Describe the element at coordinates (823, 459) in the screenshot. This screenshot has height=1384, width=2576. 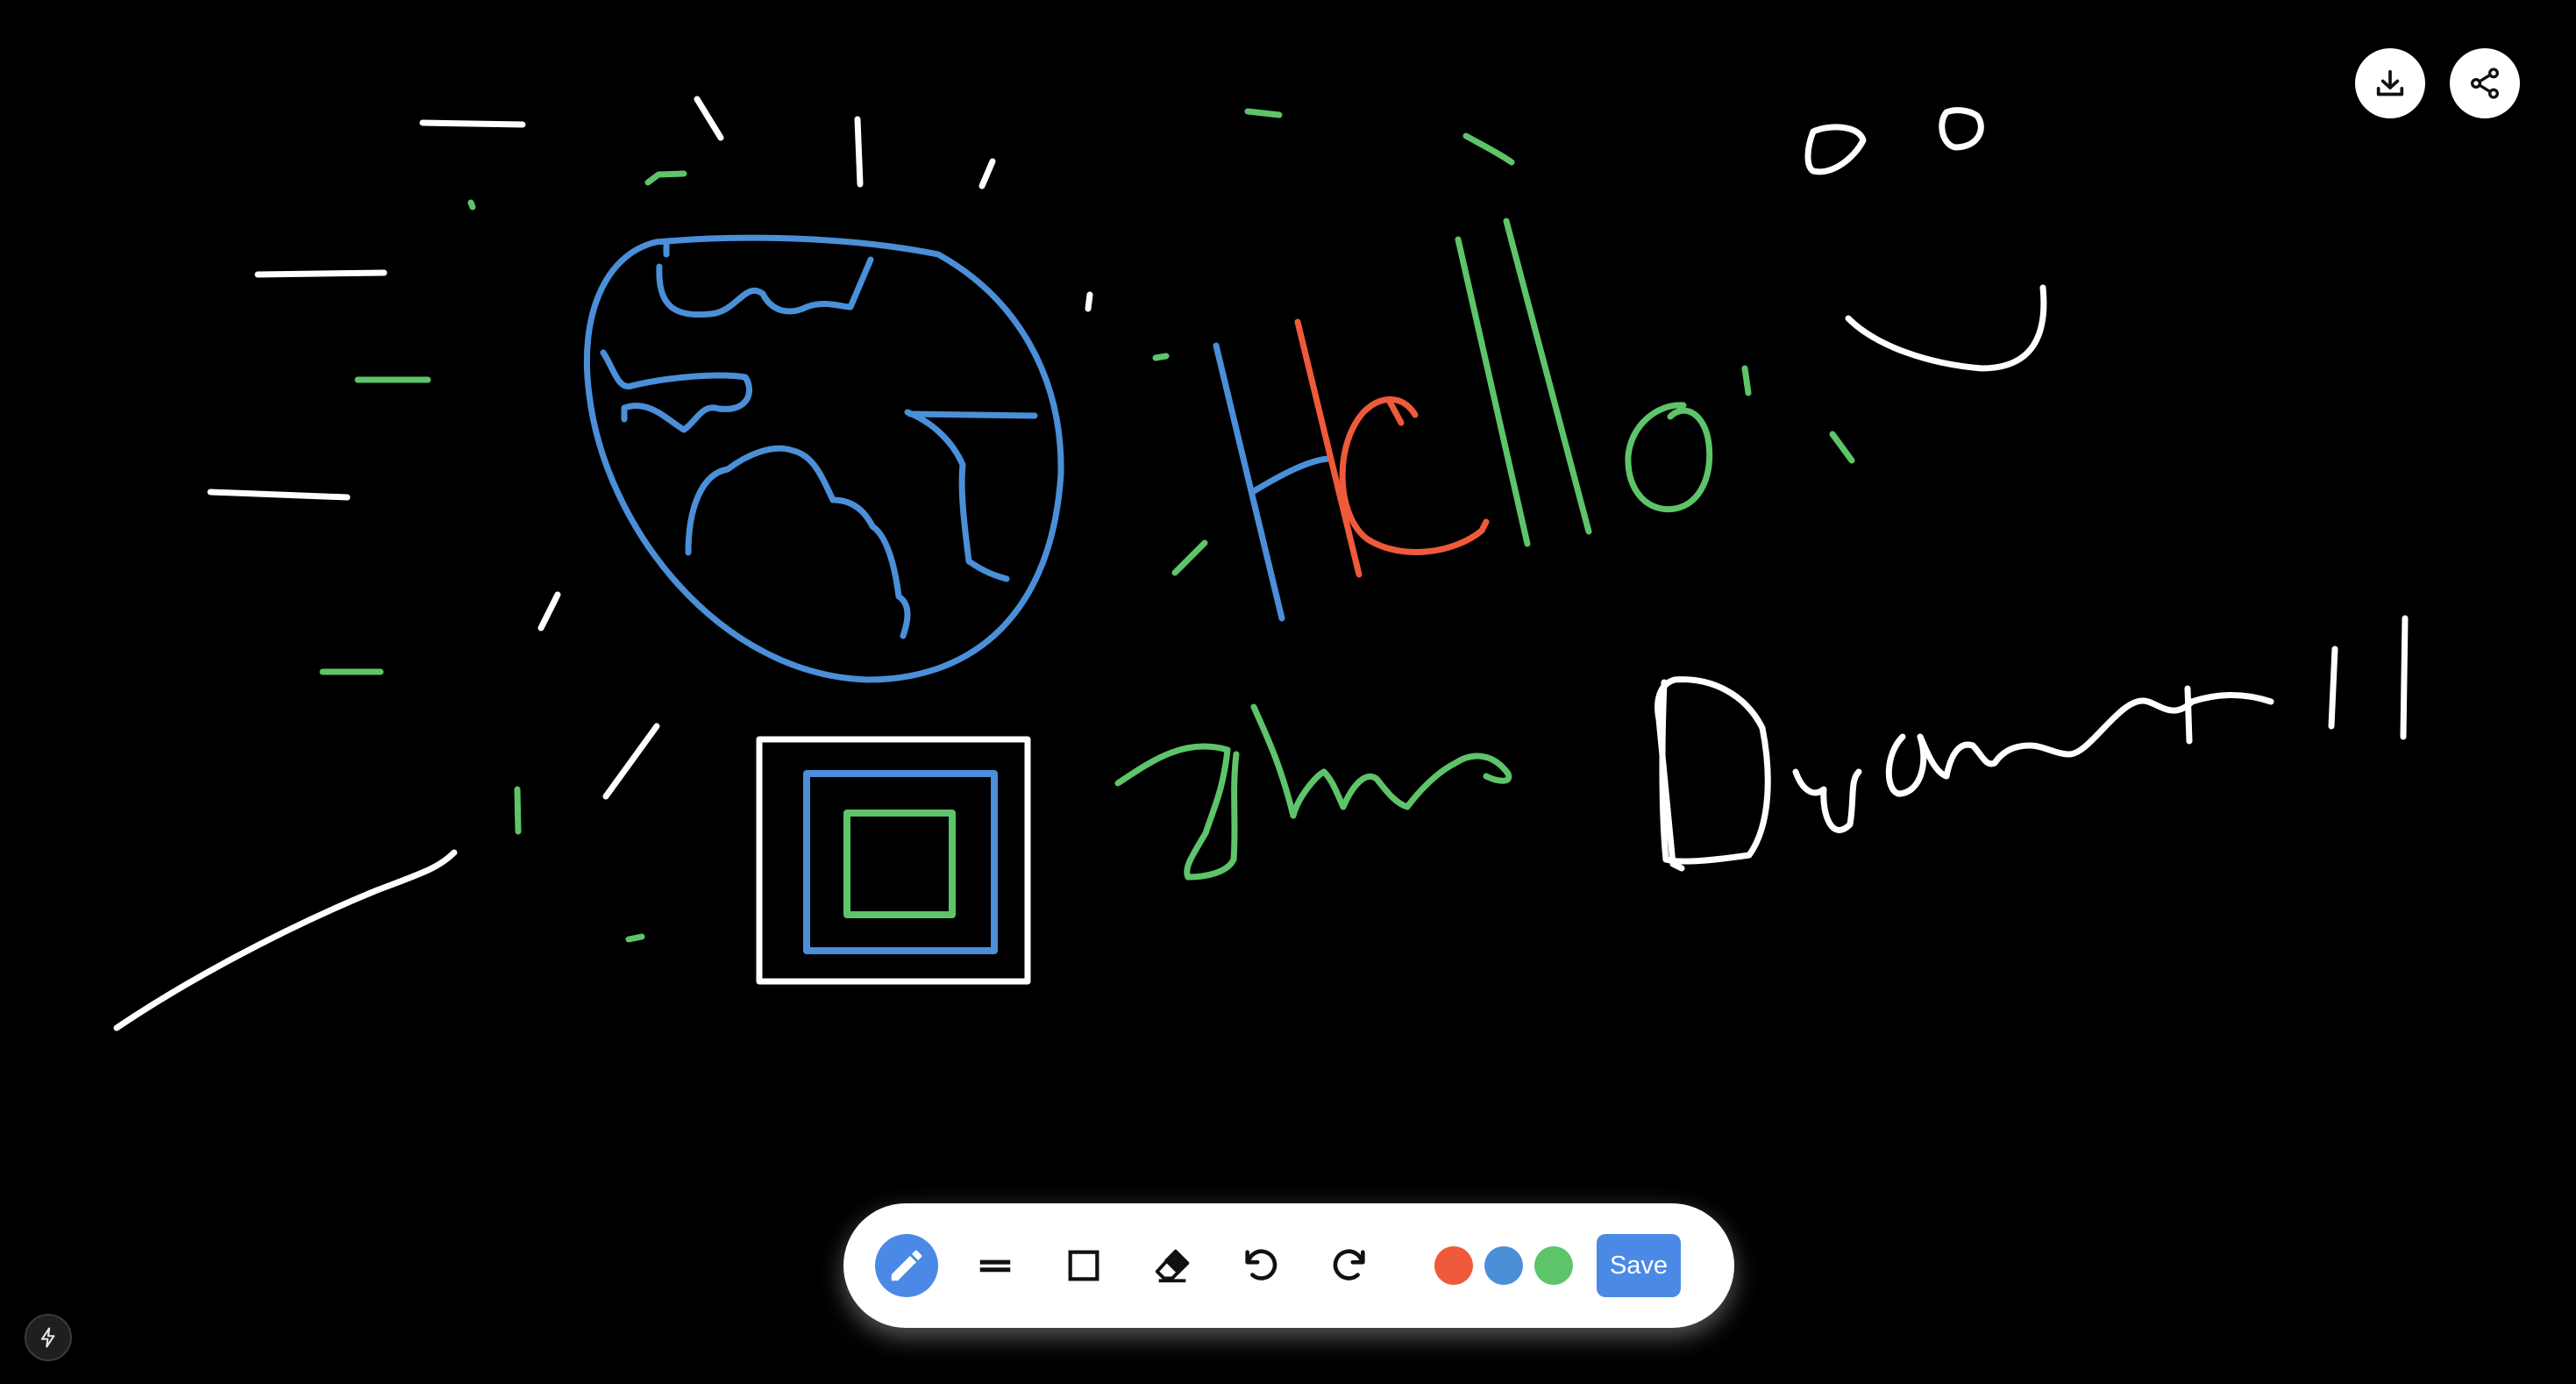
I see `globe-drawing` at that location.